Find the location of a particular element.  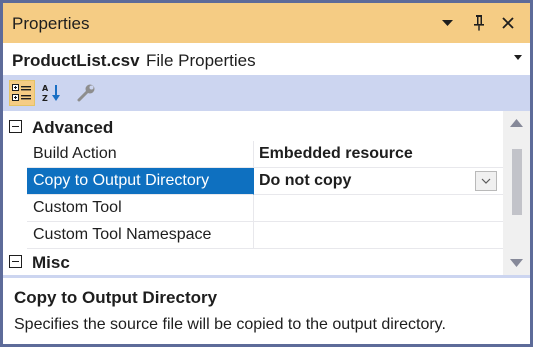

property-name: Custom Tool Namespace is located at coordinates (140, 235).